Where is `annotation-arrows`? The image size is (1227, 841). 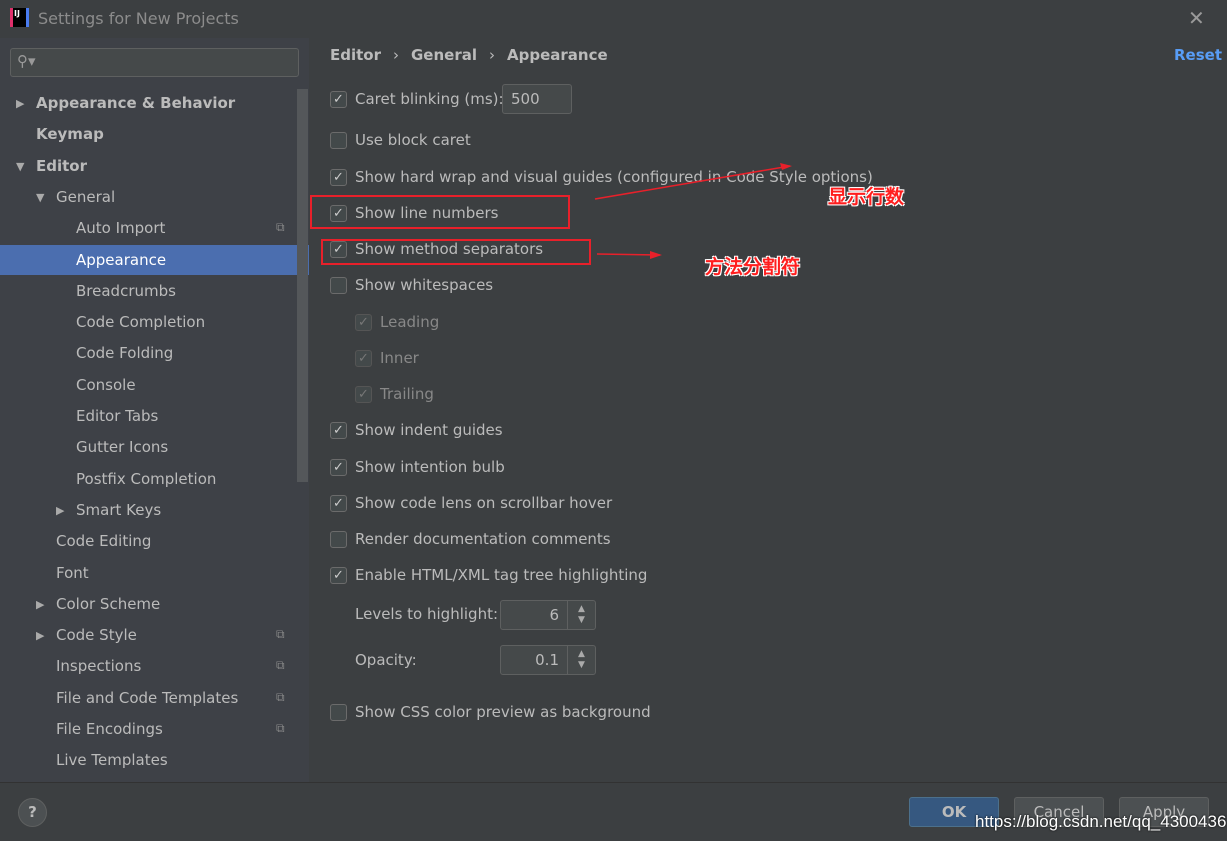 annotation-arrows is located at coordinates (693, 211).